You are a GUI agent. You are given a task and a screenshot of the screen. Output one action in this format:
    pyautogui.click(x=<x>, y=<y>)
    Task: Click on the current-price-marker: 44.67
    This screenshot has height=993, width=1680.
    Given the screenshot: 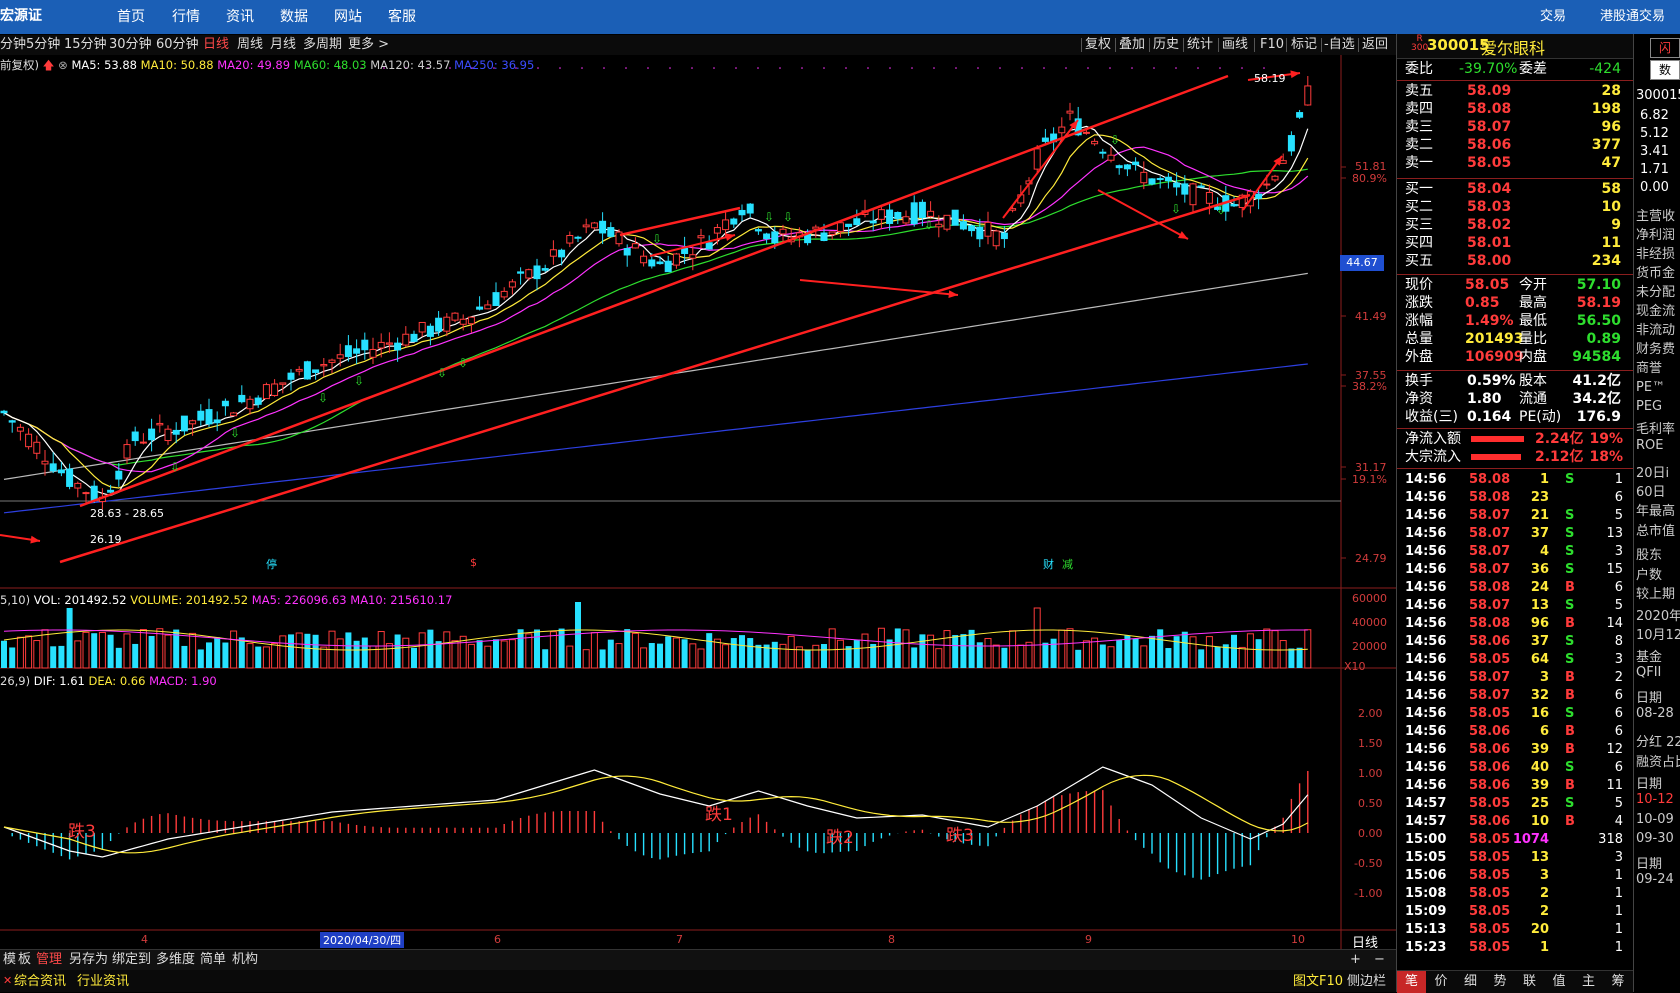 What is the action you would take?
    pyautogui.click(x=1362, y=263)
    